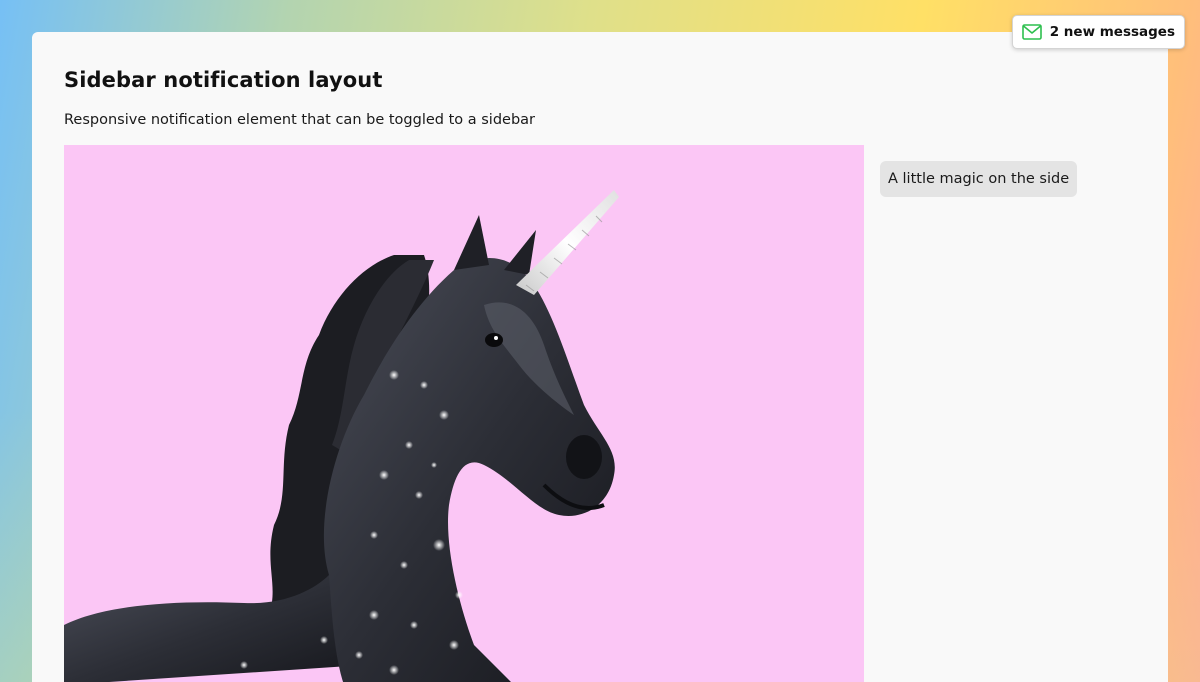 Image resolution: width=1200 pixels, height=682 pixels. Describe the element at coordinates (223, 80) in the screenshot. I see `page-title: Sidebar notification layout` at that location.